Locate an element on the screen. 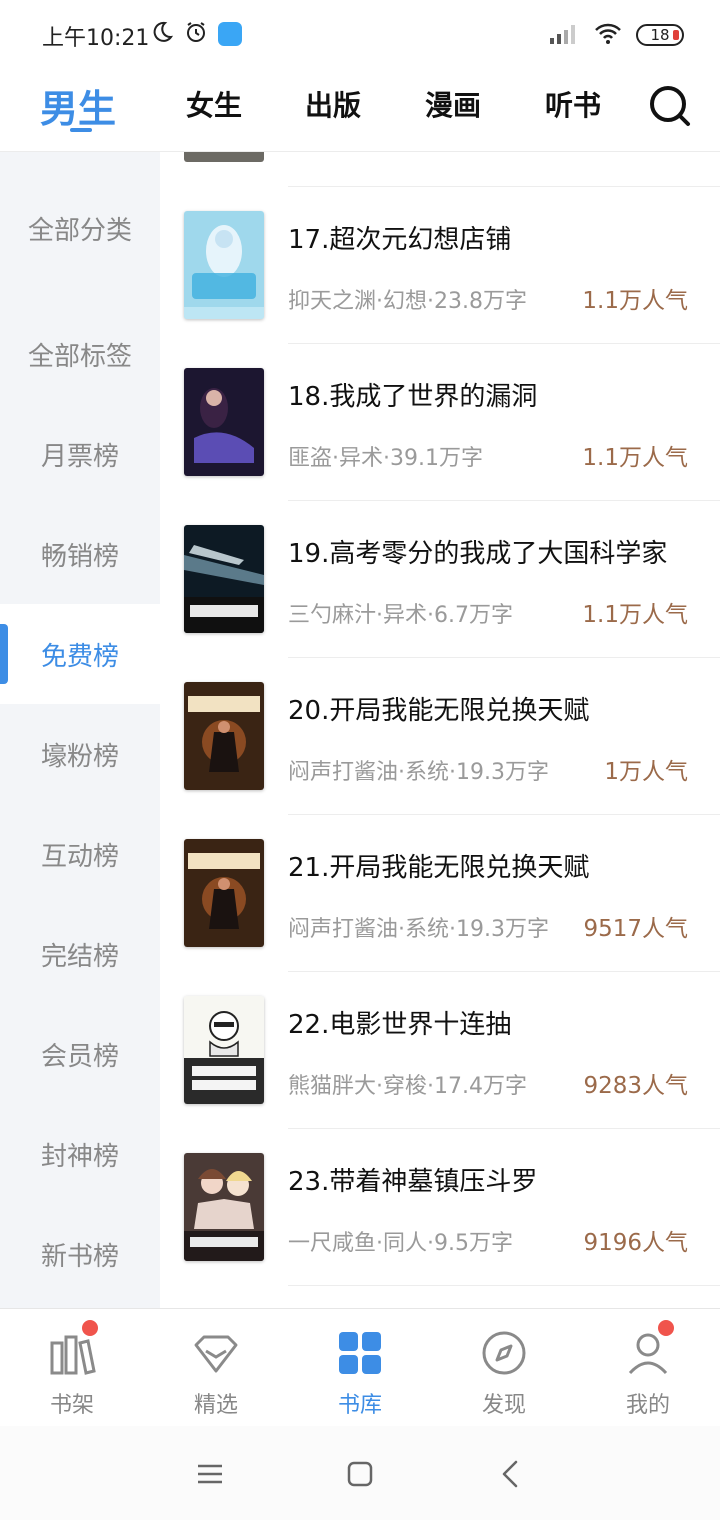  sidebar-active-indicator is located at coordinates (4, 654).